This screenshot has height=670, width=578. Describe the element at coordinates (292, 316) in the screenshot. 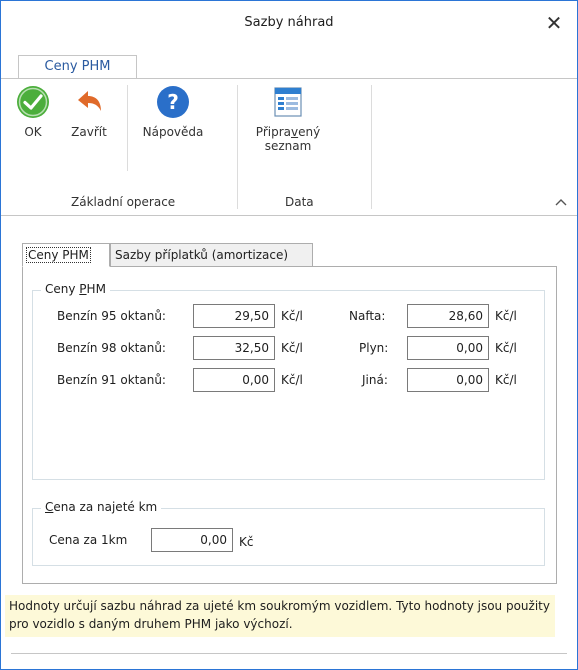

I see `petrol-95-unit: Kč/l` at that location.